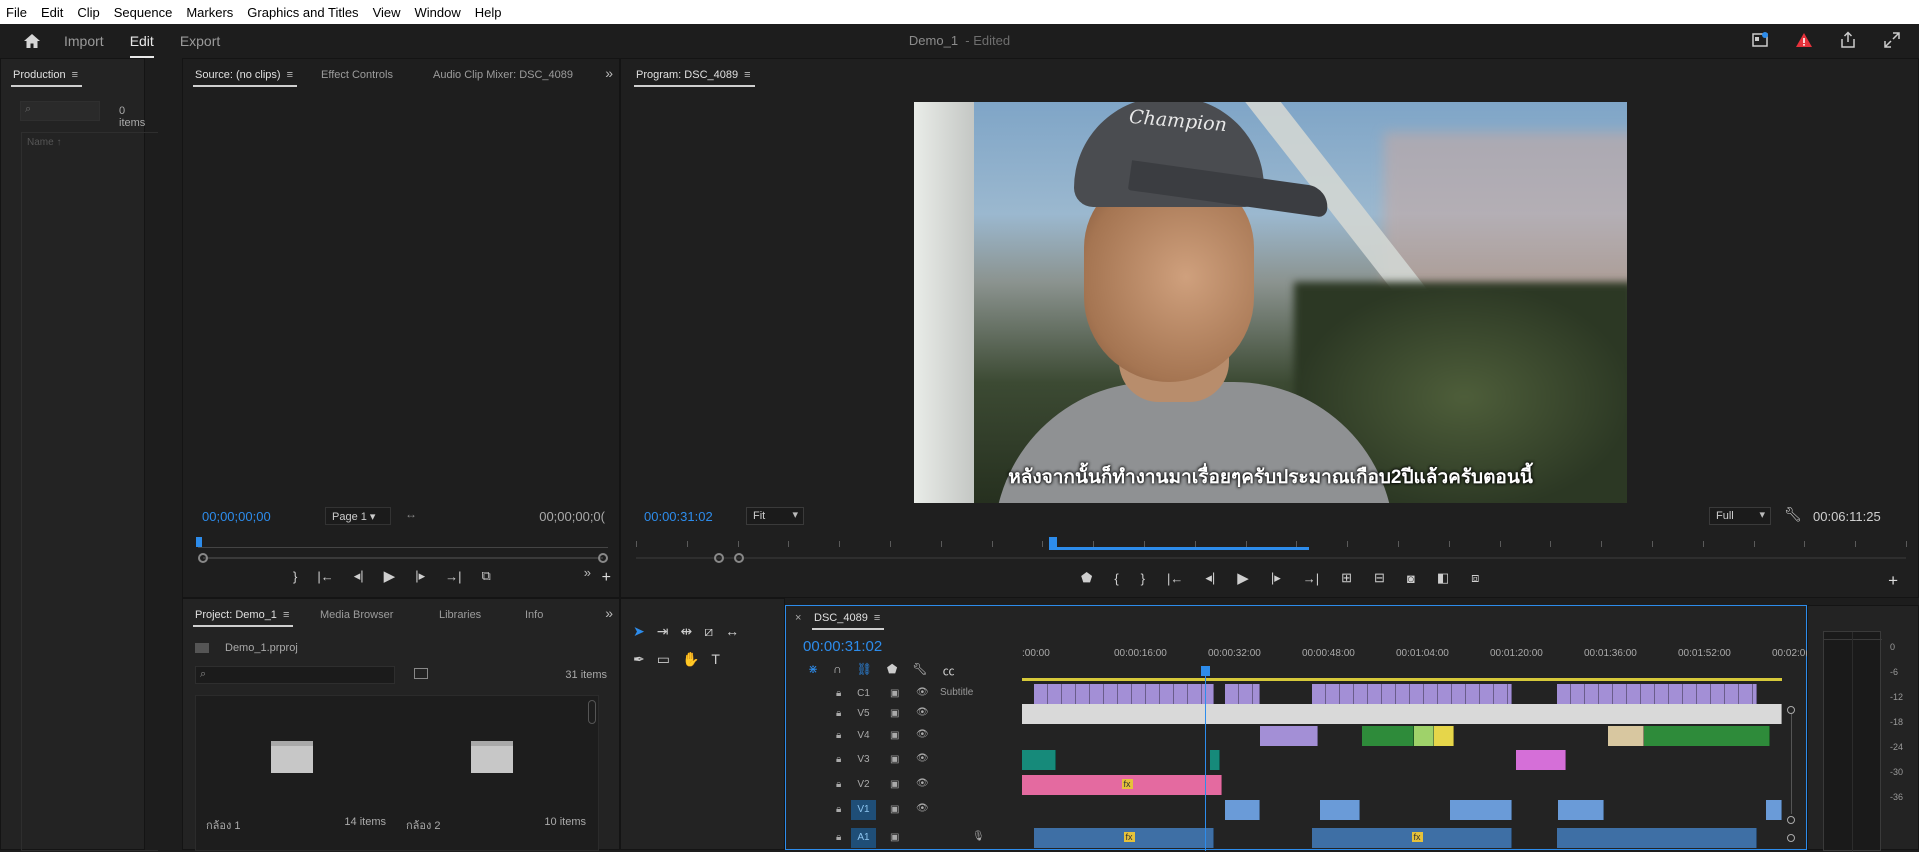 This screenshot has height=852, width=1919. I want to click on menu-markers: Markers, so click(209, 12).